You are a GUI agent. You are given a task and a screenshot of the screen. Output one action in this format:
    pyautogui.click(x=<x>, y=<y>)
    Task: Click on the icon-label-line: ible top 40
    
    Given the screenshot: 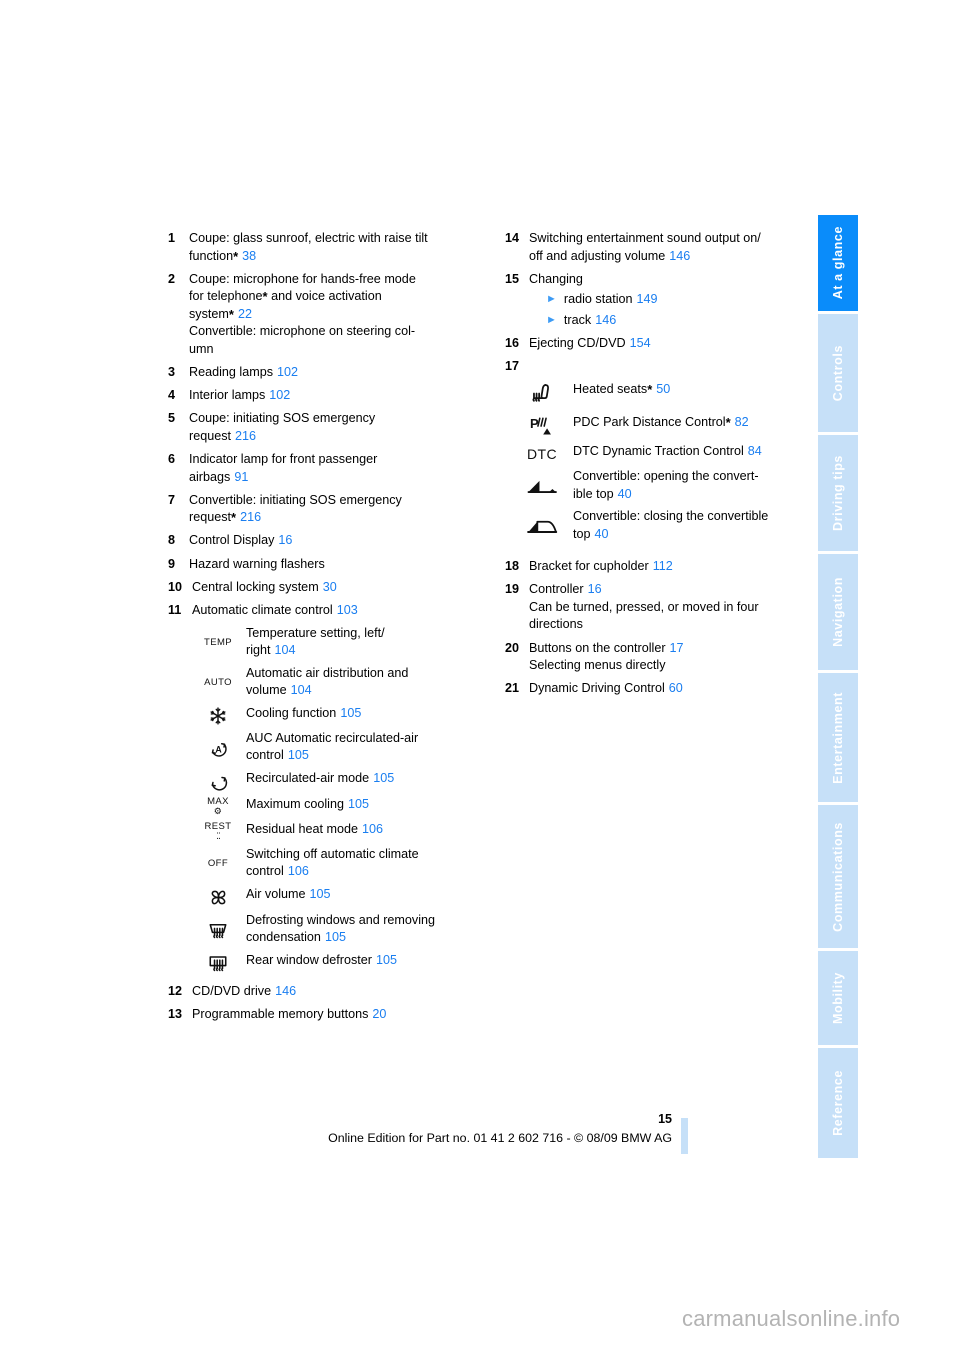 What is the action you would take?
    pyautogui.click(x=602, y=493)
    